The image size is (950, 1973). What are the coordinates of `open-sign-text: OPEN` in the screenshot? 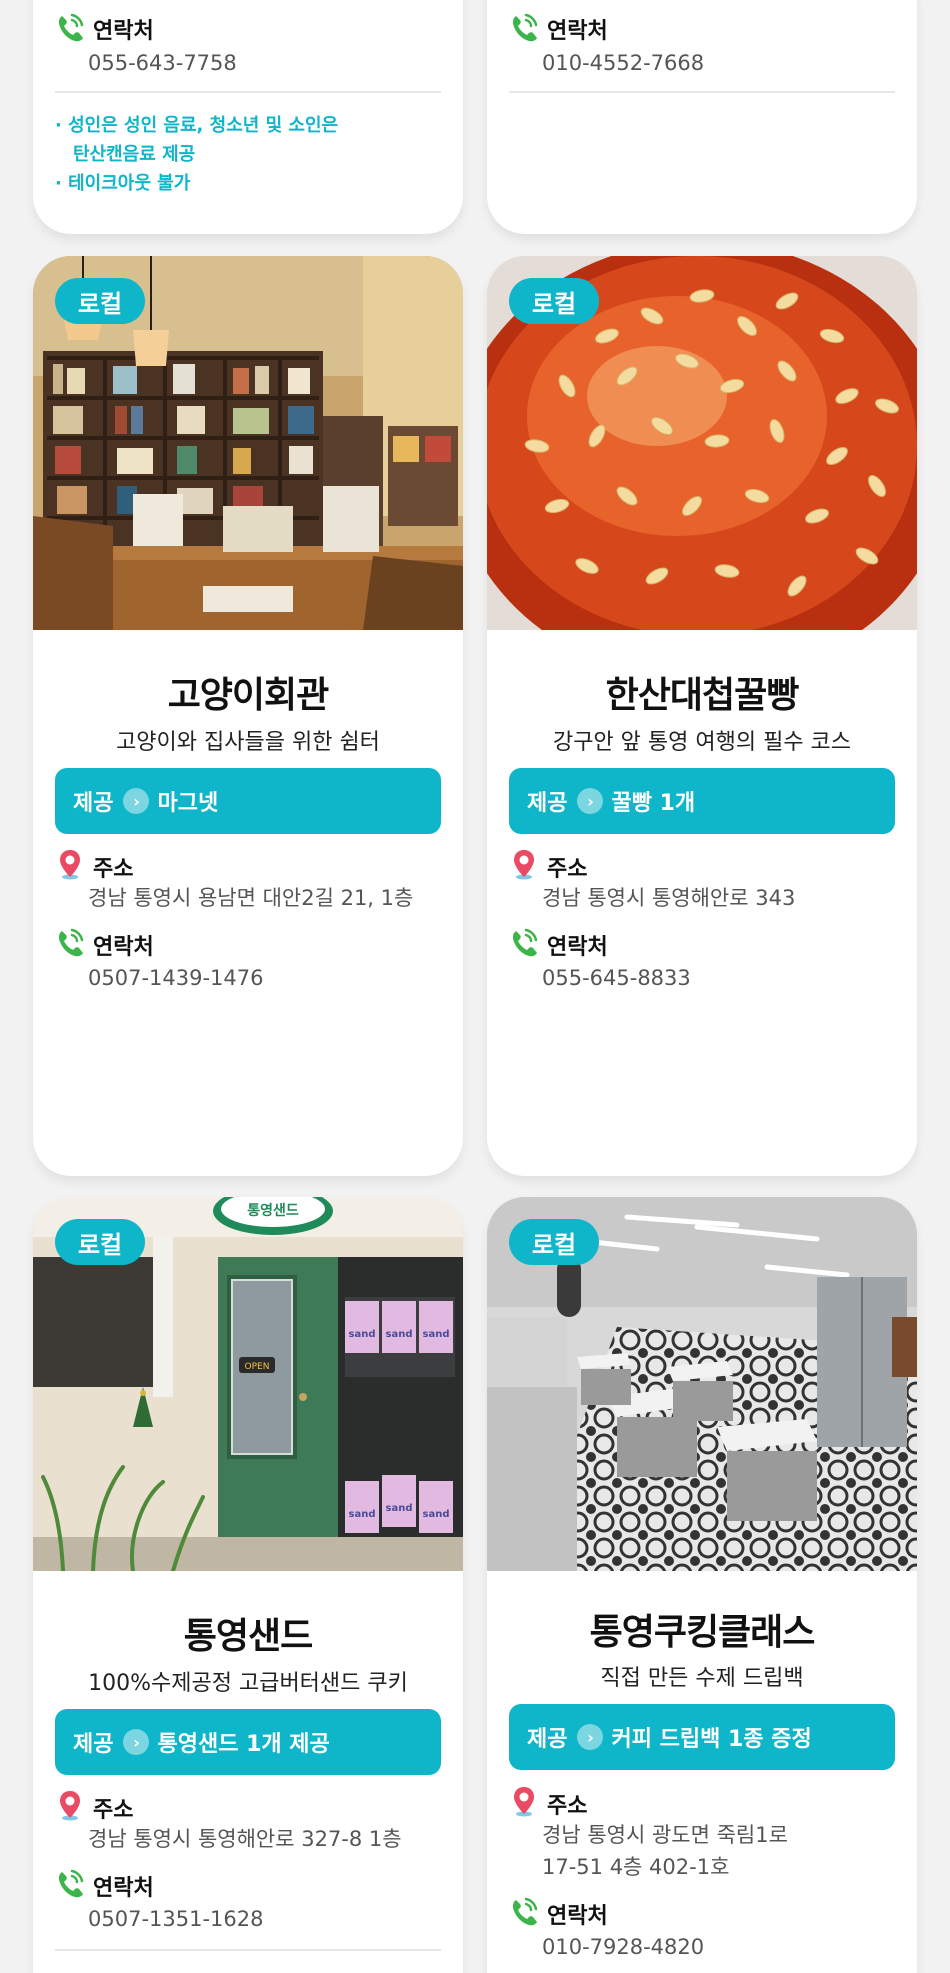 It's located at (257, 1367).